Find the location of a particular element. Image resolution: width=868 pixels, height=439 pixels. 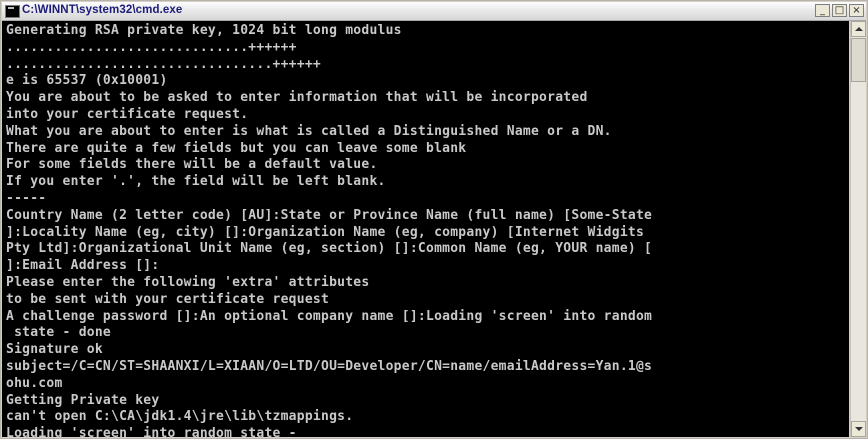

vertical-scrollbar is located at coordinates (858, 229).